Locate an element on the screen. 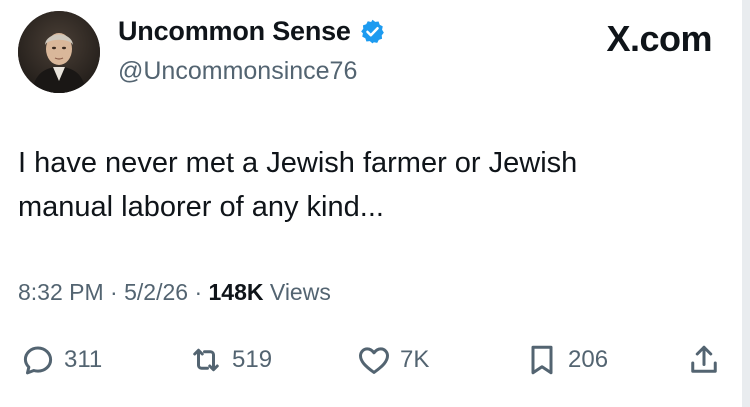  views-count: 148K is located at coordinates (236, 292).